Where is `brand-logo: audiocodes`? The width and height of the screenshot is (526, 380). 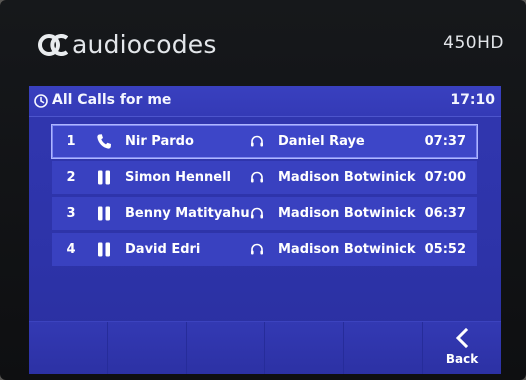
brand-logo: audiocodes is located at coordinates (127, 44).